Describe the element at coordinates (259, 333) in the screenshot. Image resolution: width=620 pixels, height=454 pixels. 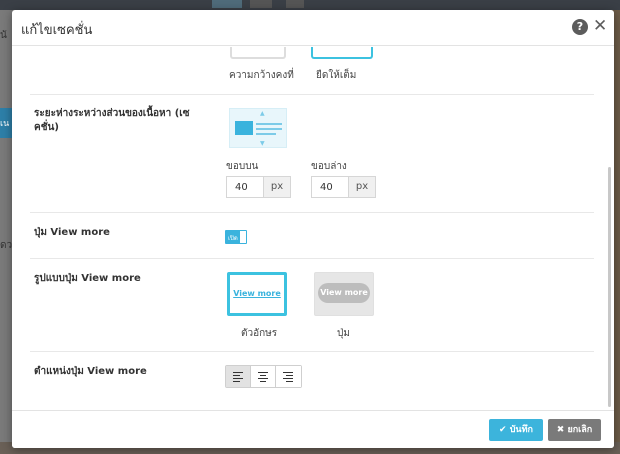
I see `text-style-caption: ตัวอักษร` at that location.